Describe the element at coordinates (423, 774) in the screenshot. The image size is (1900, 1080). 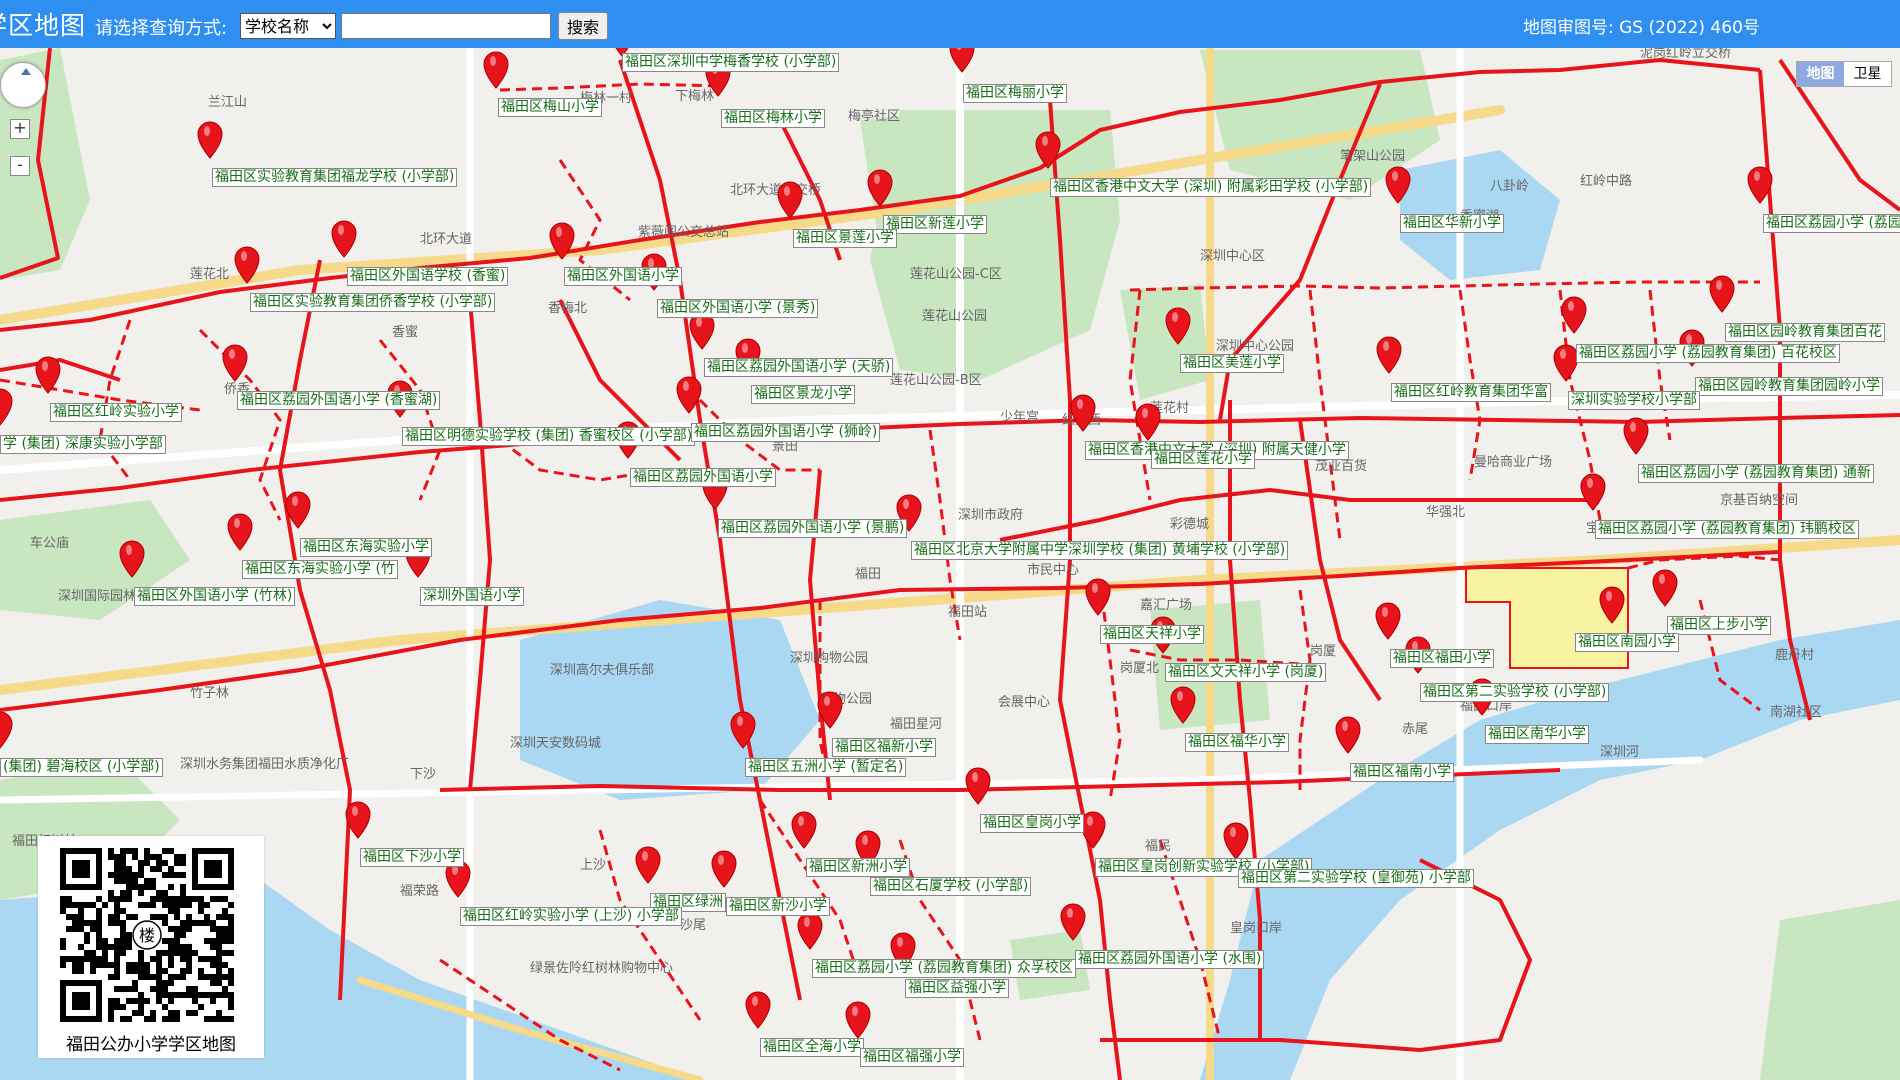
I see `place-name: 下沙` at that location.